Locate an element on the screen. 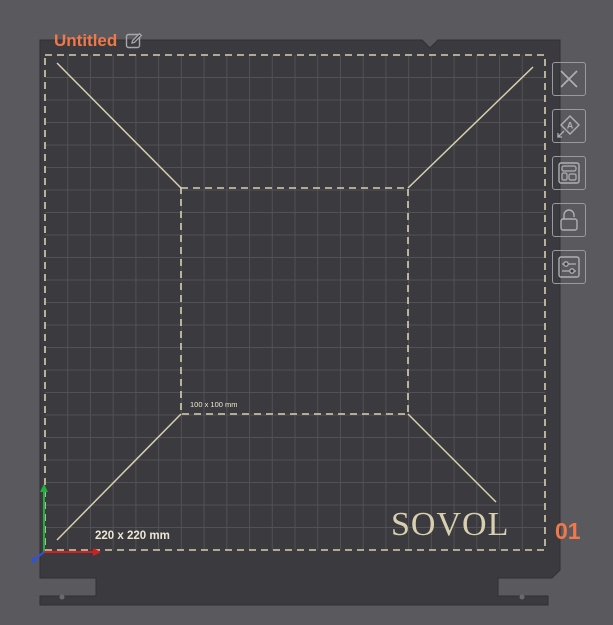 This screenshot has width=613, height=625. inner-area-label: 100 x 100 mm is located at coordinates (214, 404).